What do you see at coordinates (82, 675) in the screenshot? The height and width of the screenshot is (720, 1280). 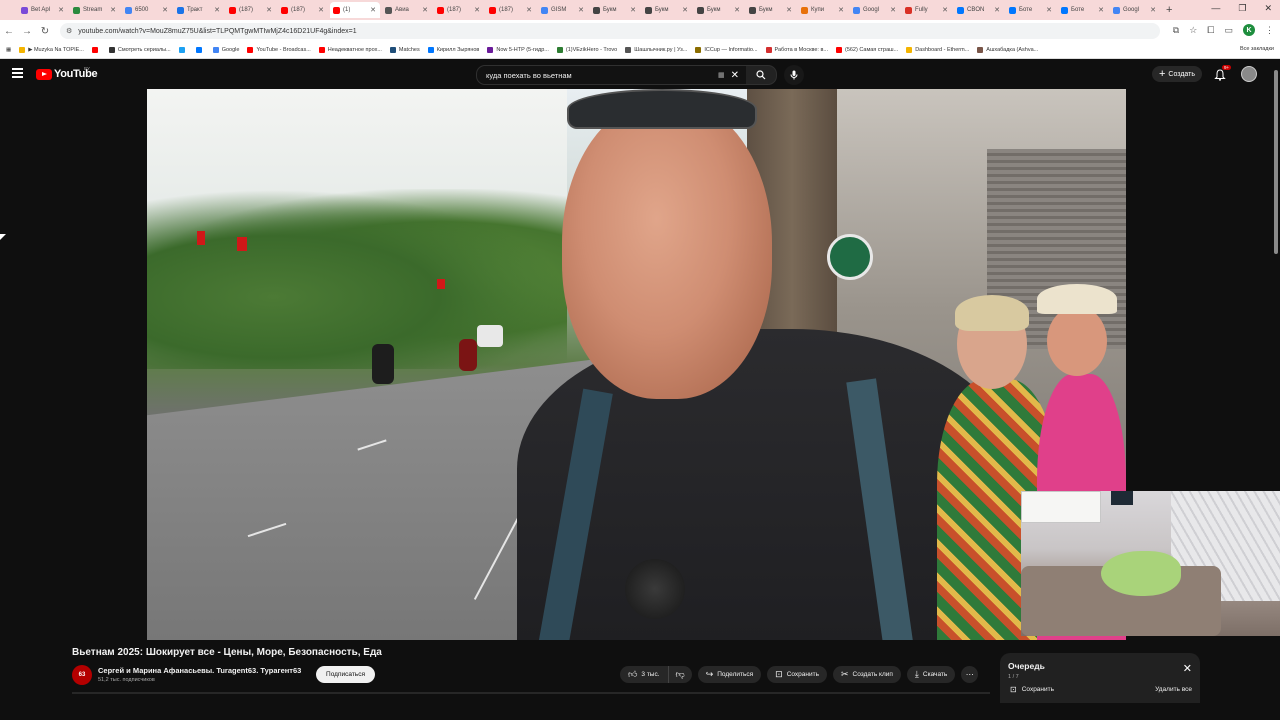 I see `channel-avatar: 63` at bounding box center [82, 675].